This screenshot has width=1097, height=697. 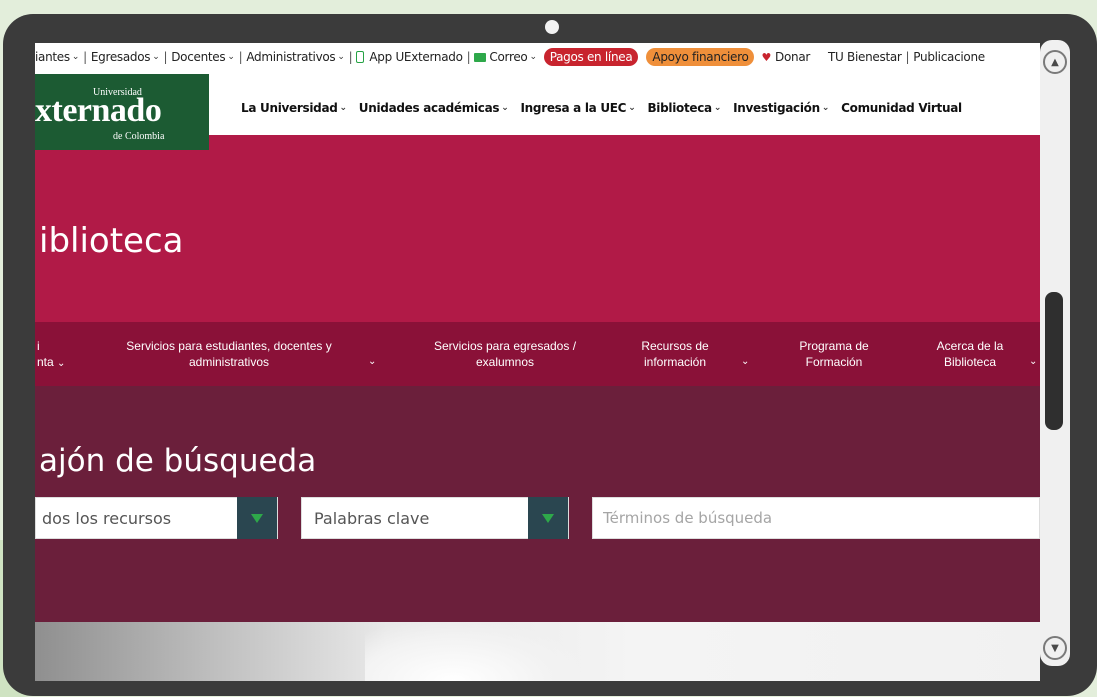 I want to click on field-select-value: Palabras clave, so click(x=372, y=518).